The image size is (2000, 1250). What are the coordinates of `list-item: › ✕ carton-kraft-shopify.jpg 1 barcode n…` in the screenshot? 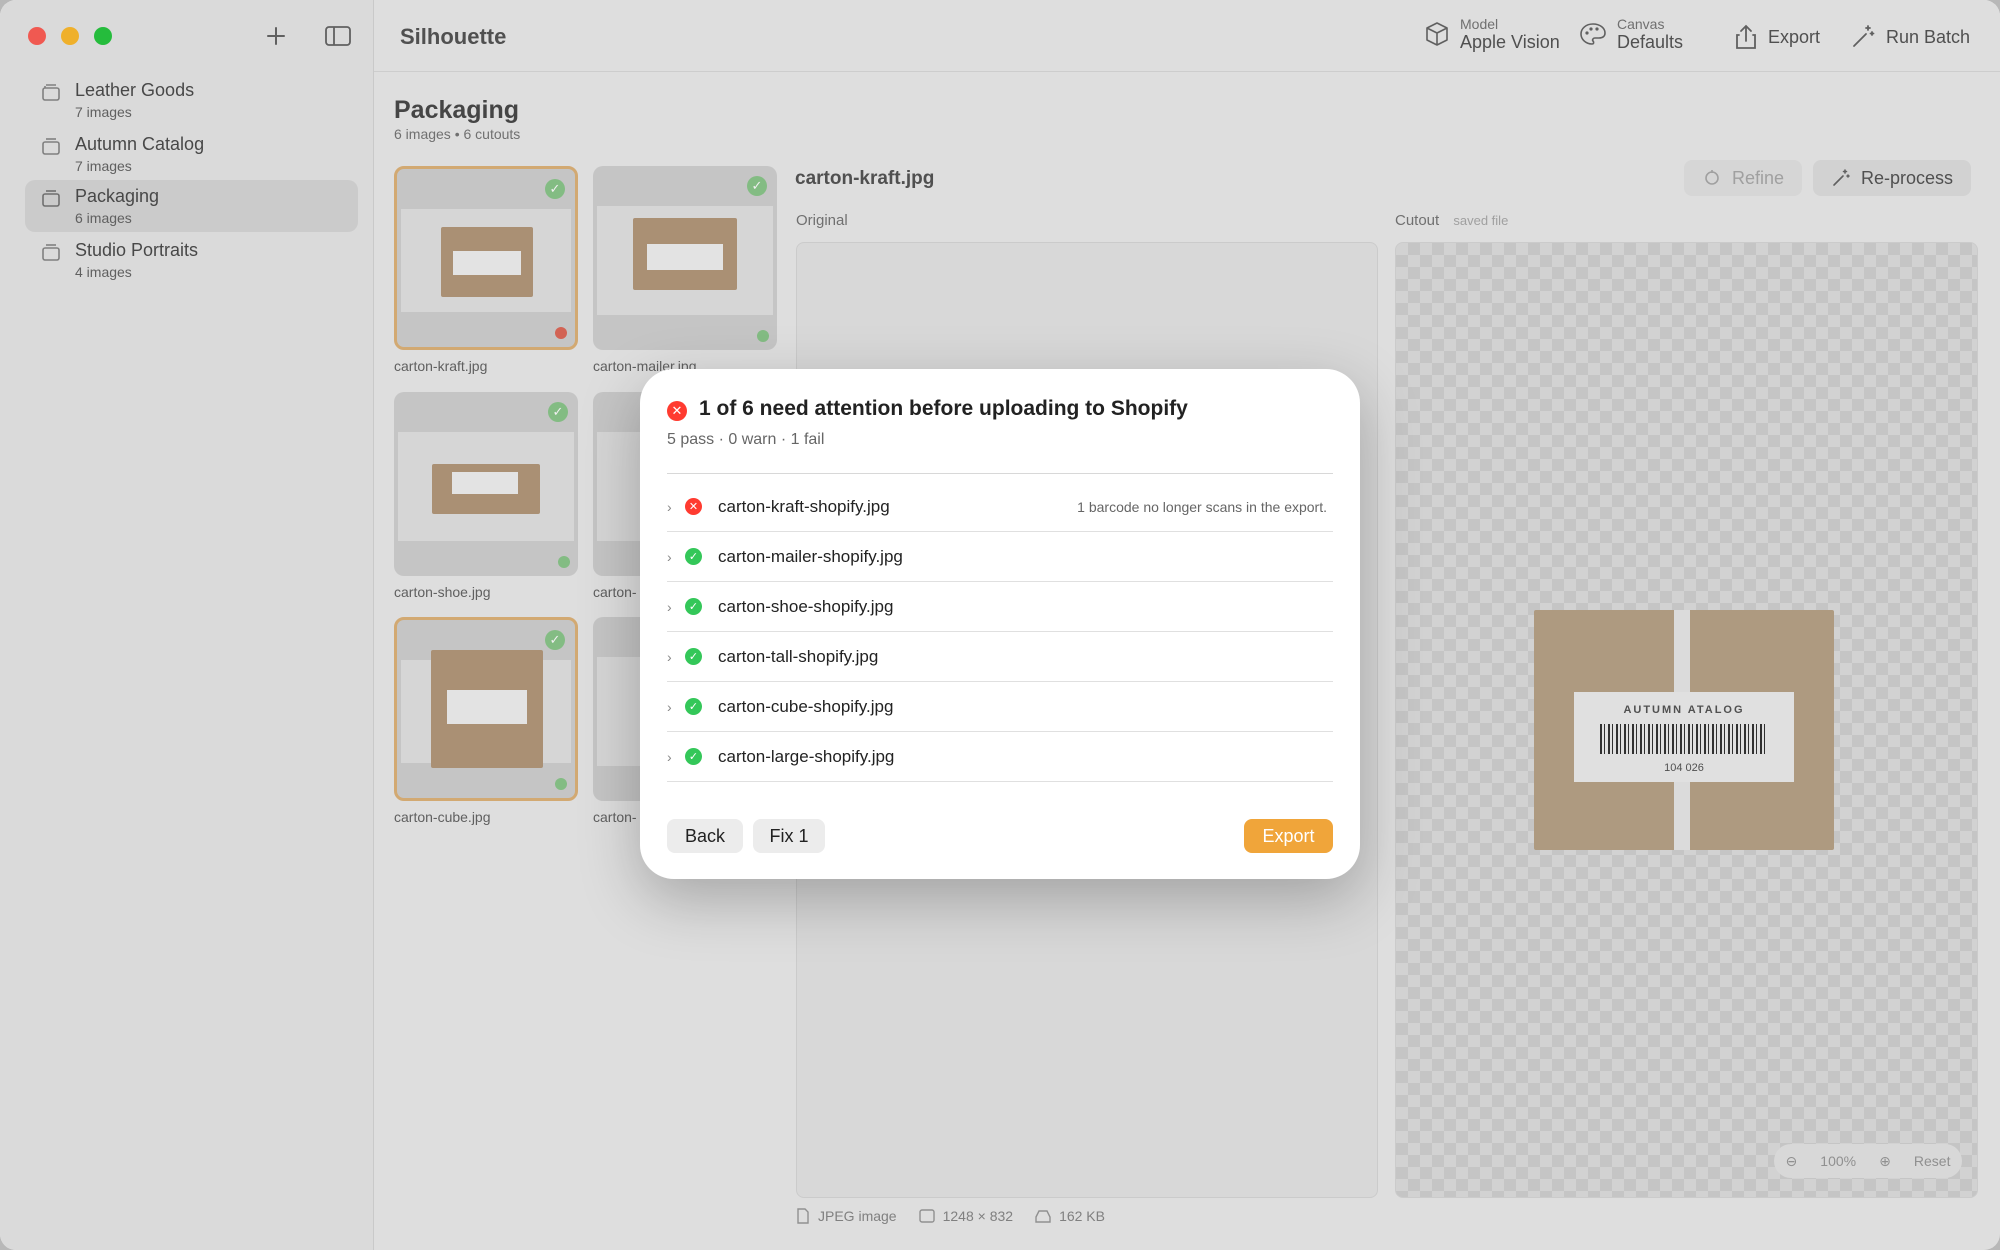 It's located at (1000, 507).